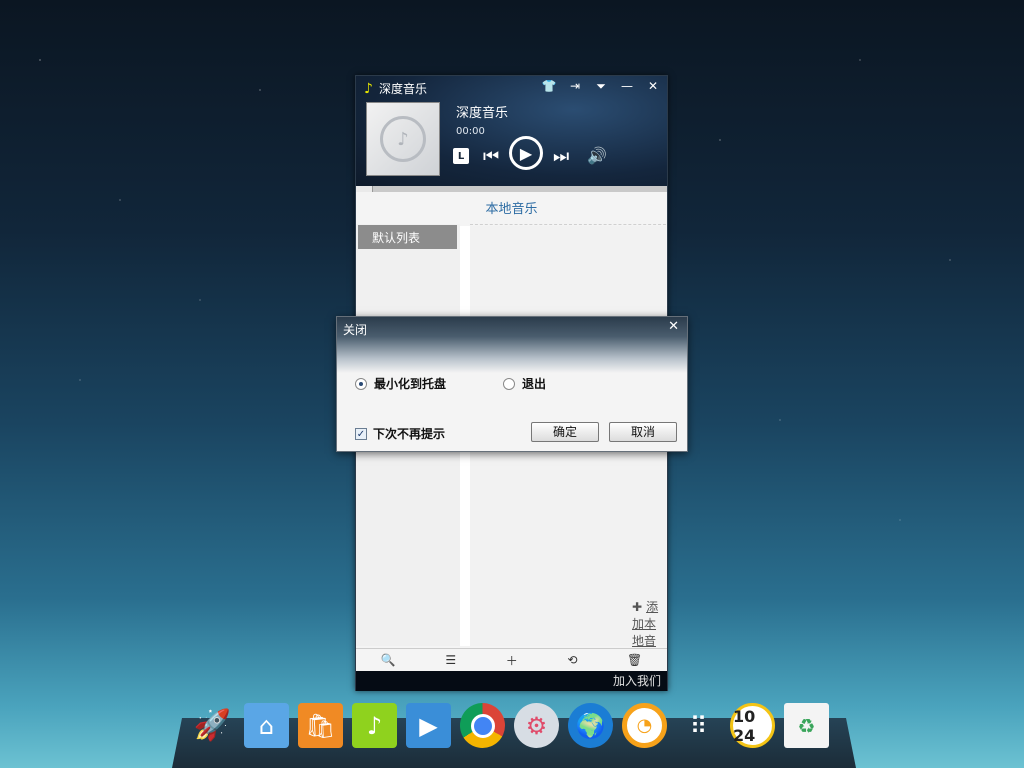 The width and height of the screenshot is (1024, 768). I want to click on checkbox-checked-icon: ✓, so click(361, 433).